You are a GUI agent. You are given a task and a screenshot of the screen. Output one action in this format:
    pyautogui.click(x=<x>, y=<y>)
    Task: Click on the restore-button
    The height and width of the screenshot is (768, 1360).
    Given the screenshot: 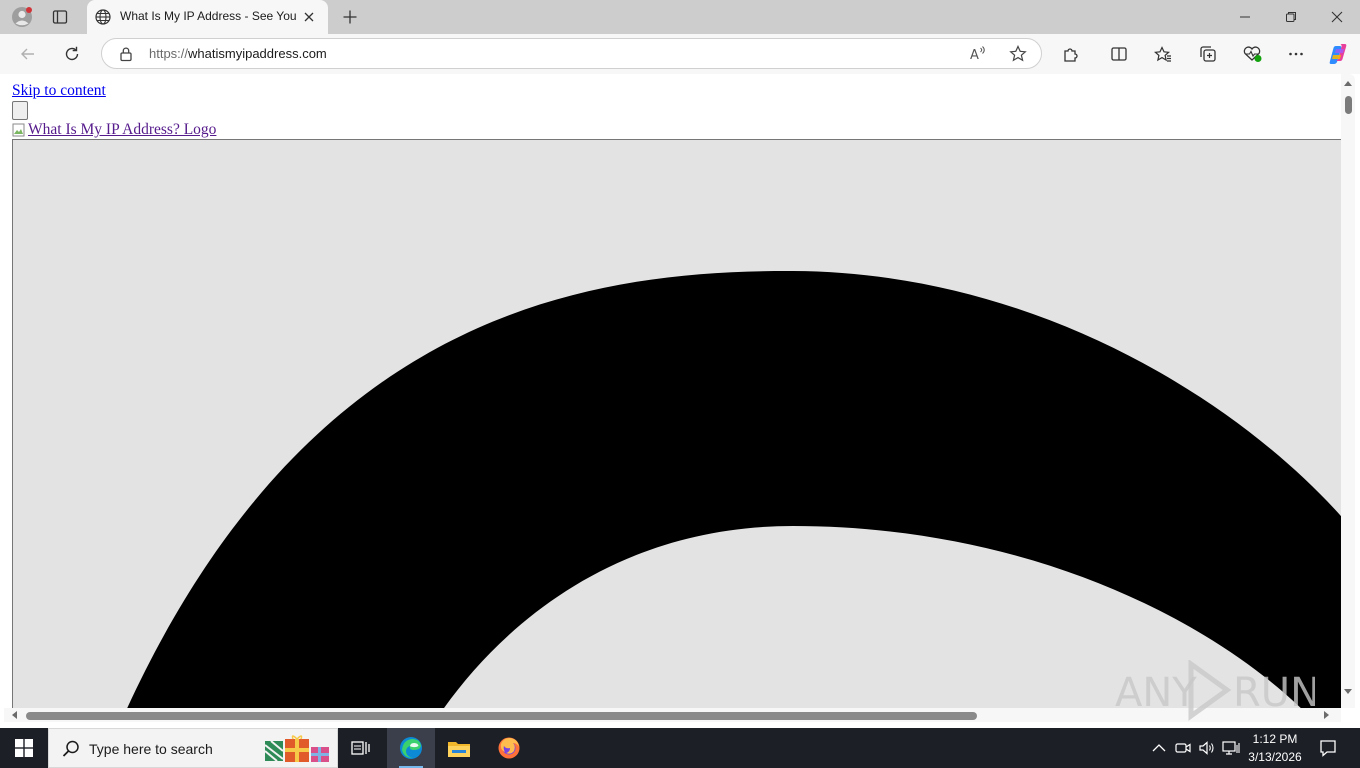 What is the action you would take?
    pyautogui.click(x=1291, y=17)
    